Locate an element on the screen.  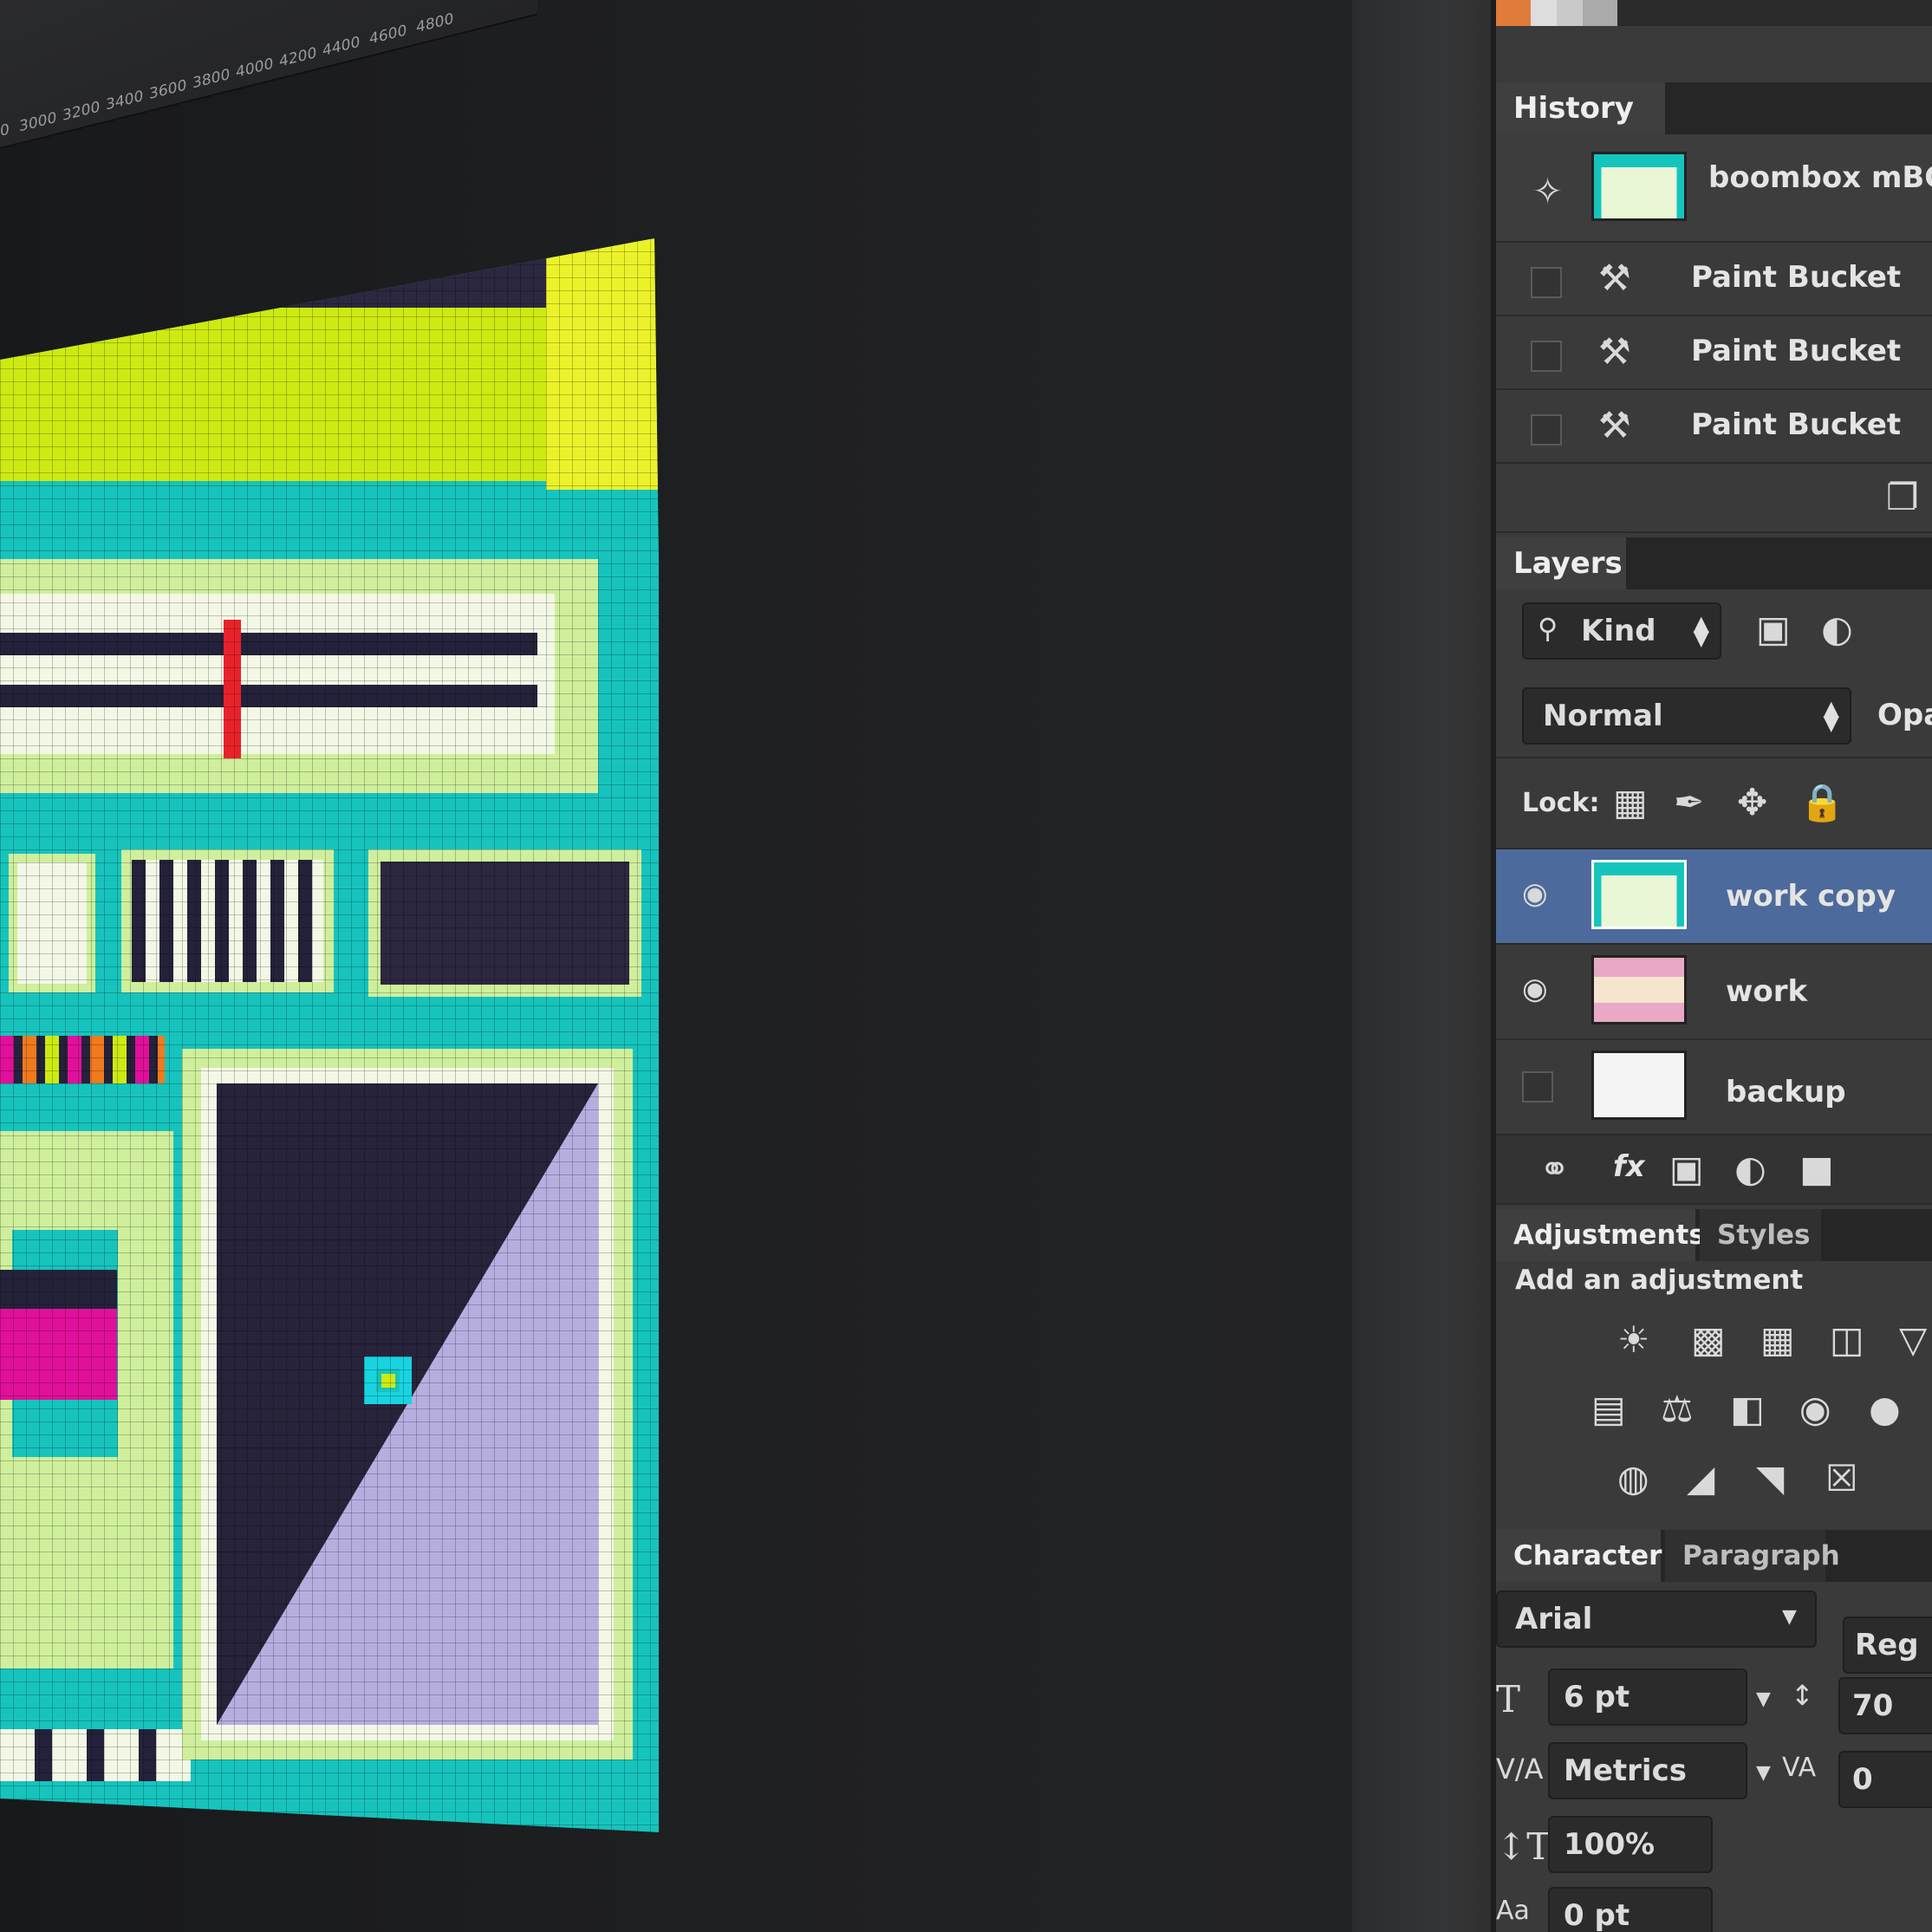
art-cassette-tape is located at coordinates (58, 1335).